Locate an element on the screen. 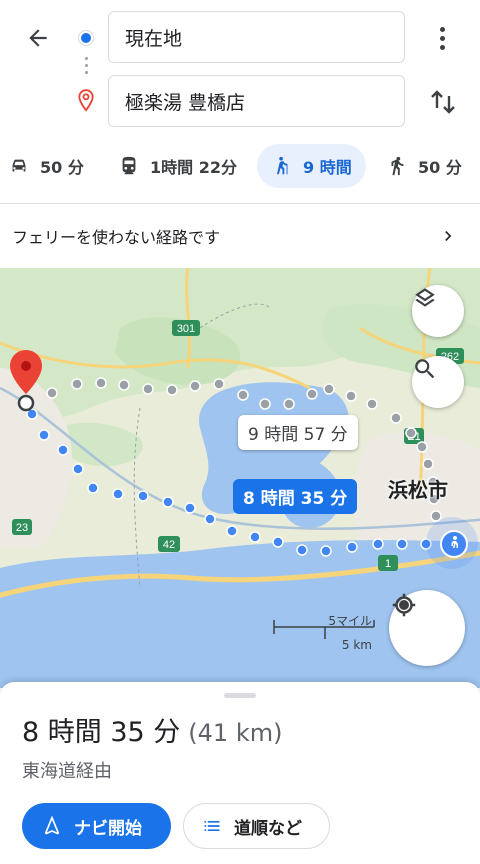 The width and height of the screenshot is (480, 864). route-connector-dots is located at coordinates (86, 69).